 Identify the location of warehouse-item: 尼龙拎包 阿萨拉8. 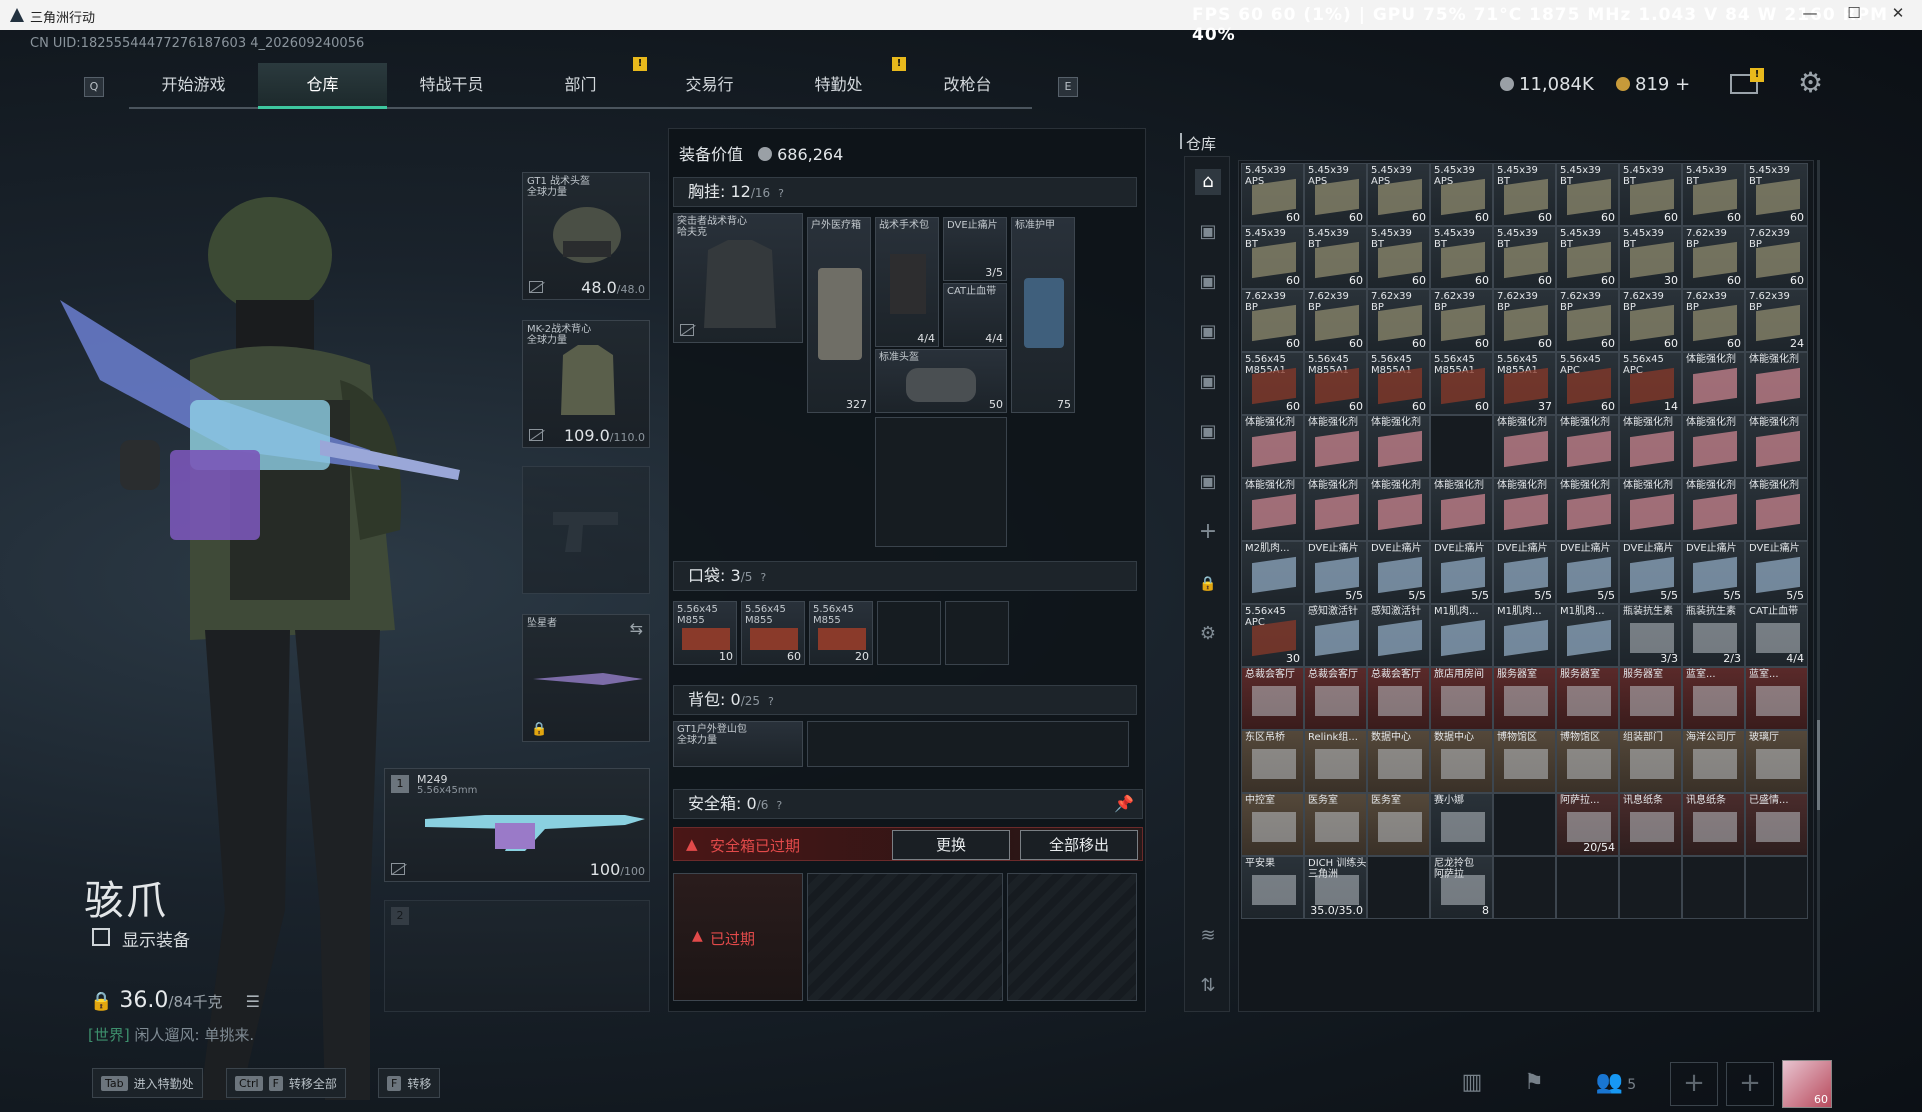
(1461, 887).